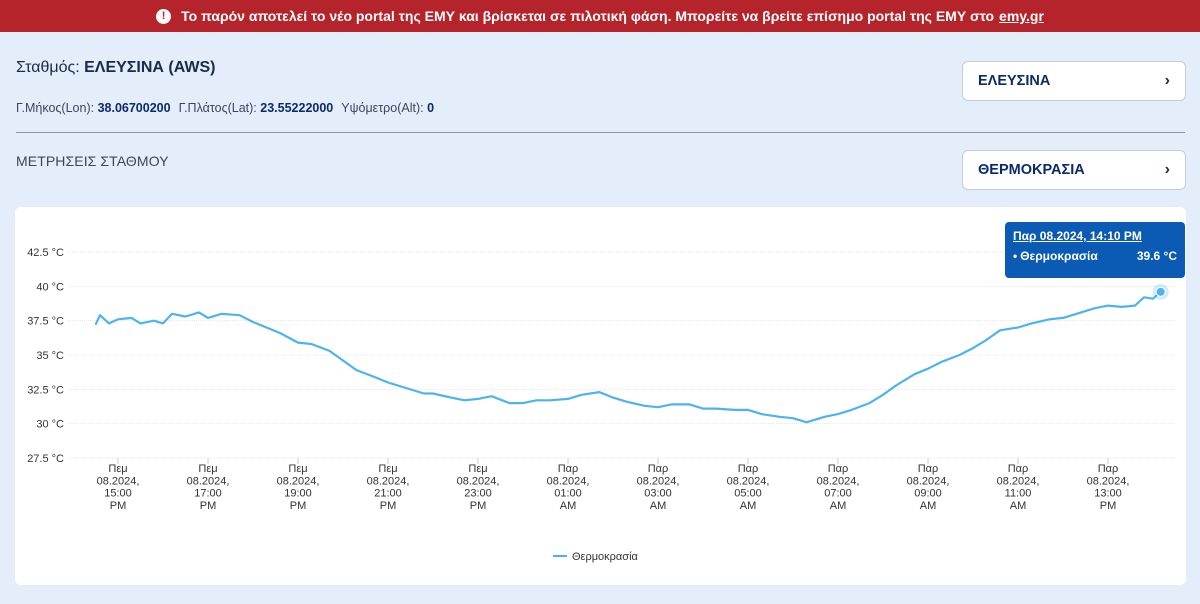  Describe the element at coordinates (45, 459) in the screenshot. I see `y-tick-label: 27.5 °C` at that location.